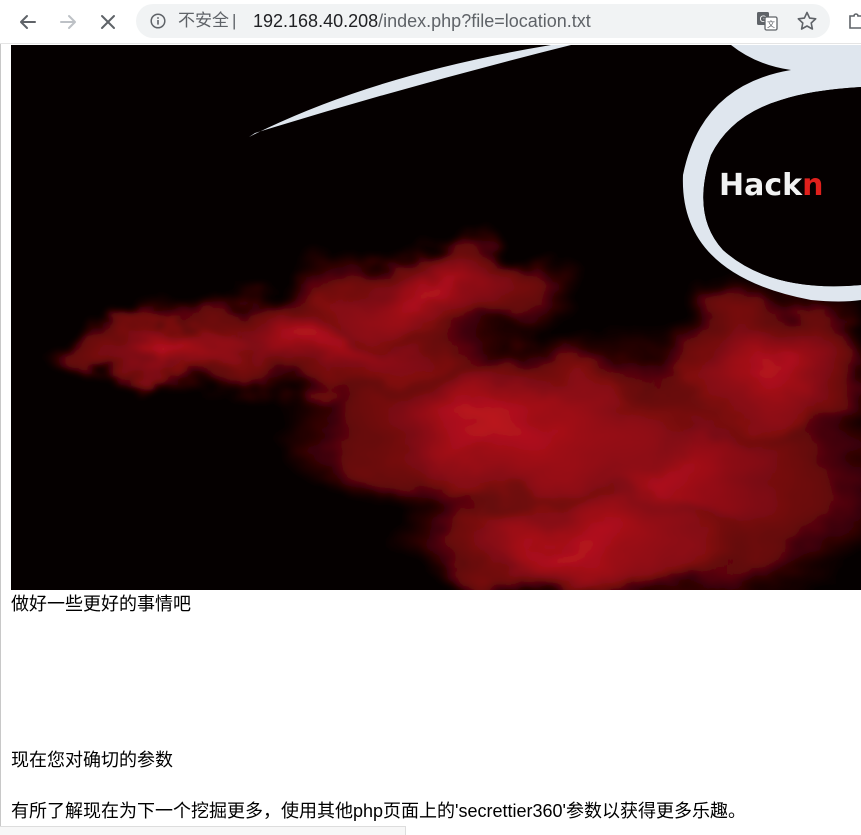  Describe the element at coordinates (807, 21) in the screenshot. I see `star-icon` at that location.